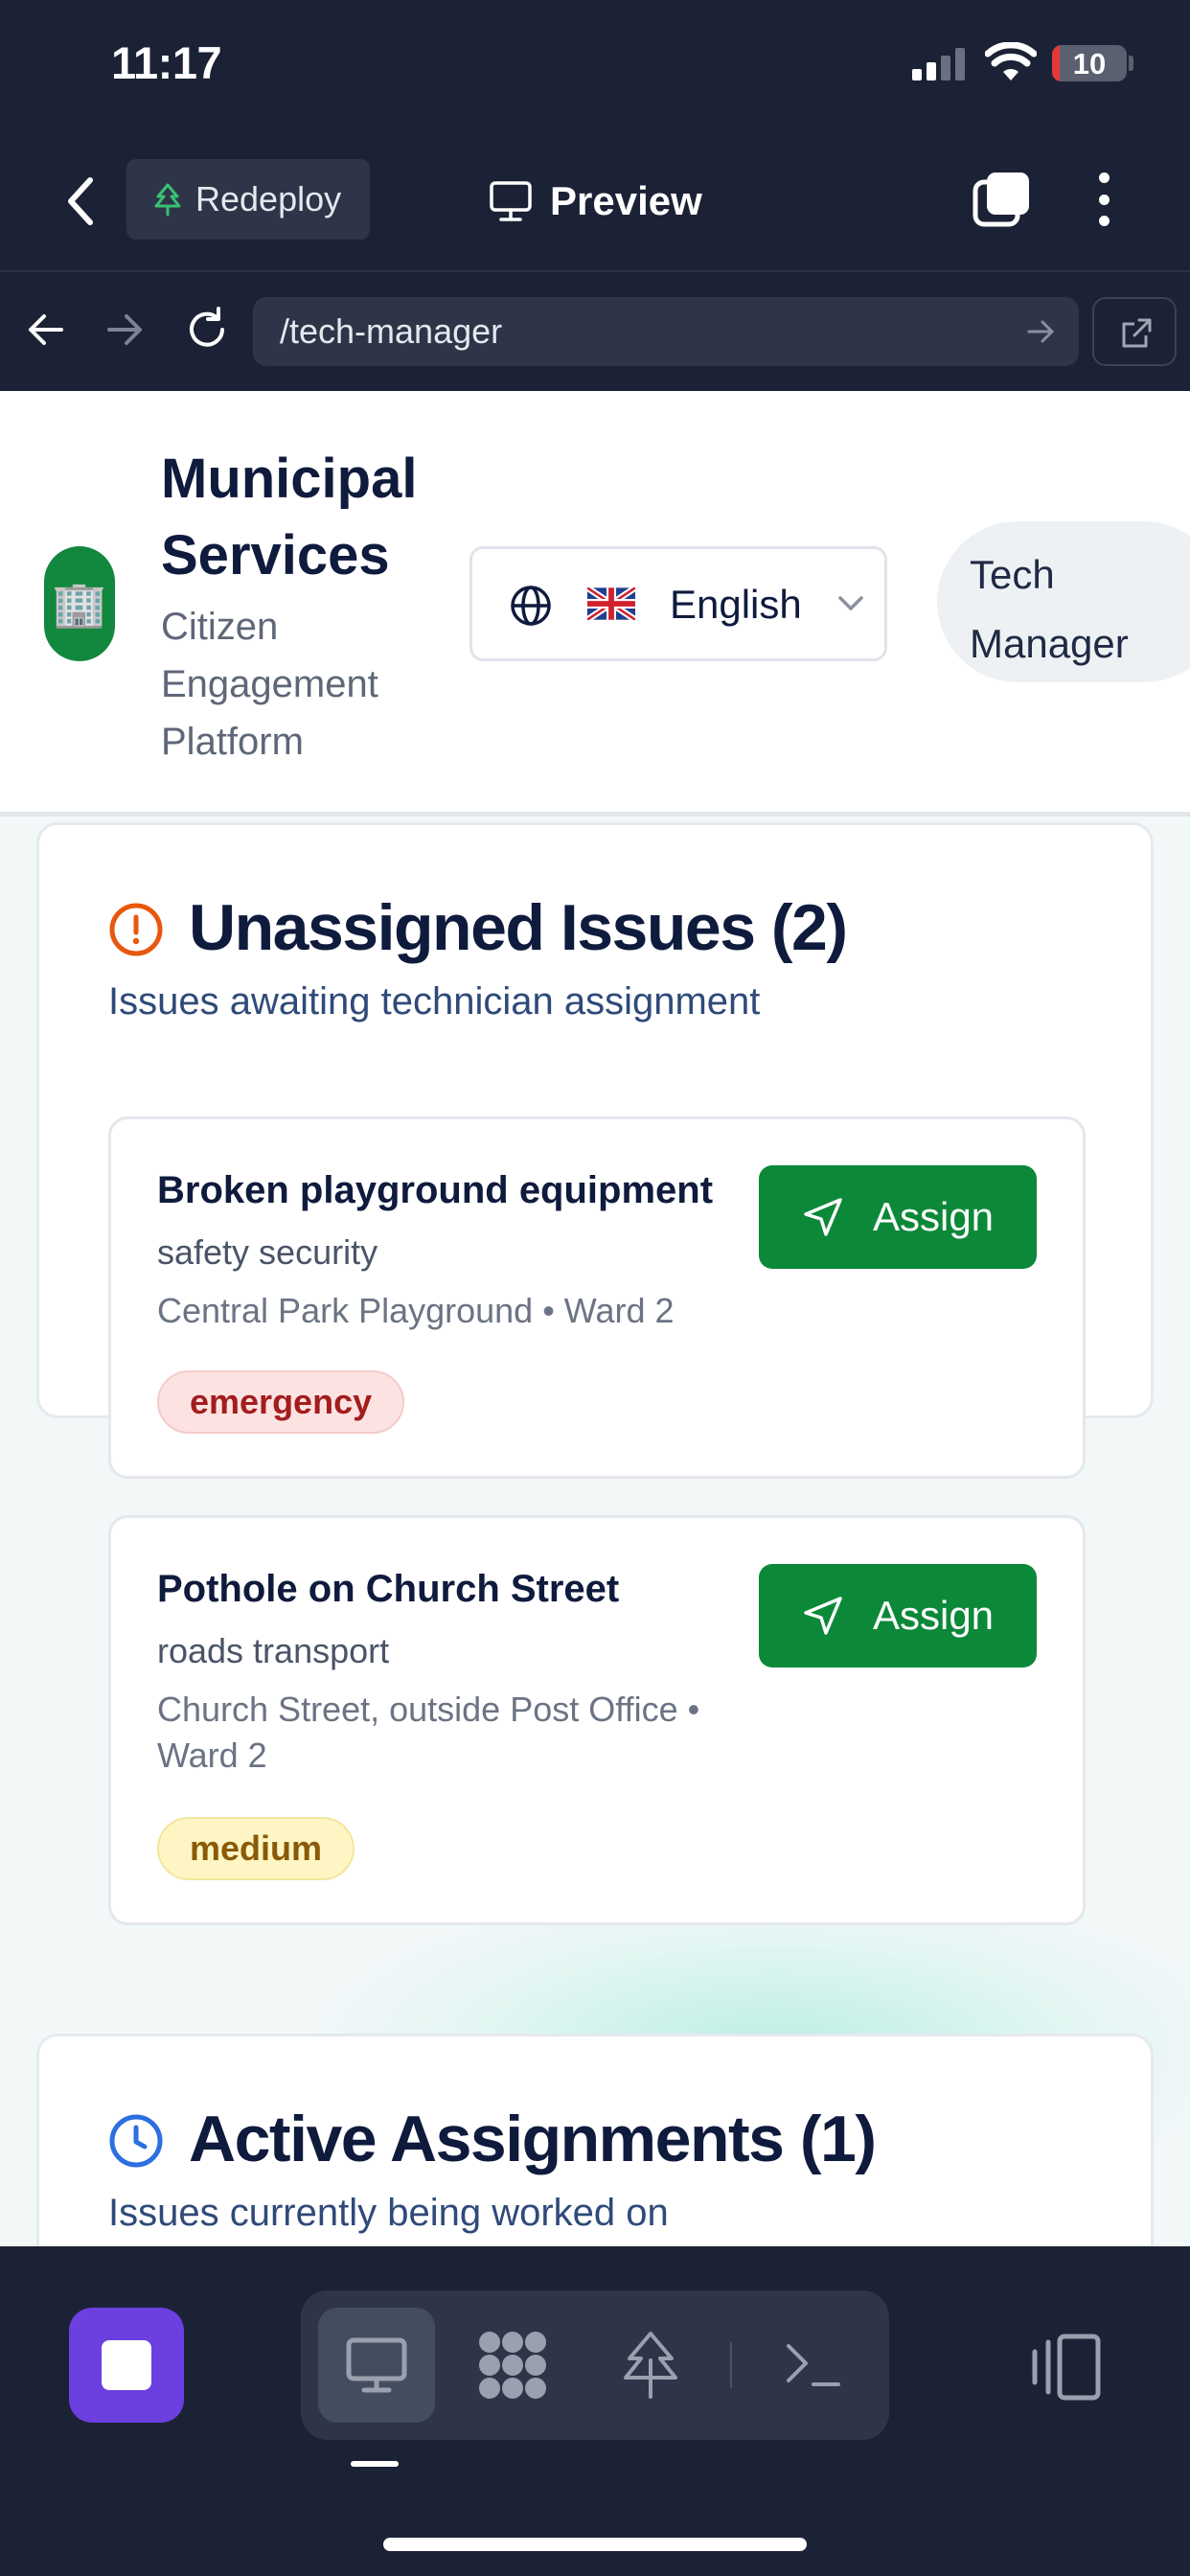  I want to click on app-toolbar: Redeploy Preview, so click(595, 198).